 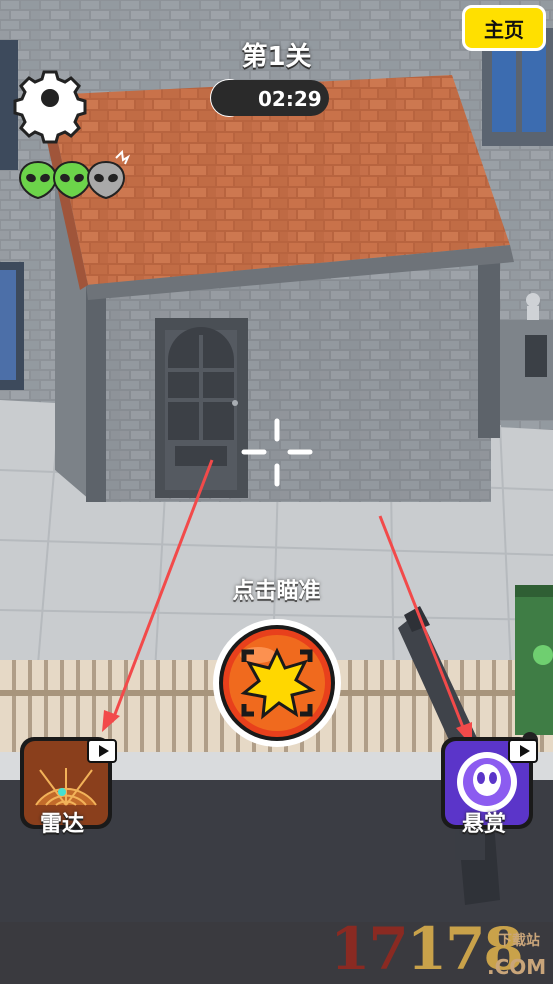 What do you see at coordinates (276, 591) in the screenshot?
I see `aim-hint: 点击瞄准` at bounding box center [276, 591].